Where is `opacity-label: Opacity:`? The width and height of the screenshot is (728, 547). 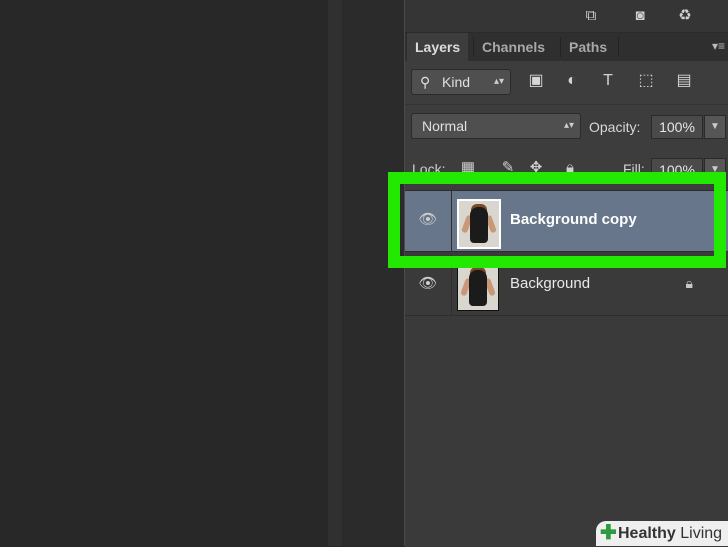 opacity-label: Opacity: is located at coordinates (615, 127).